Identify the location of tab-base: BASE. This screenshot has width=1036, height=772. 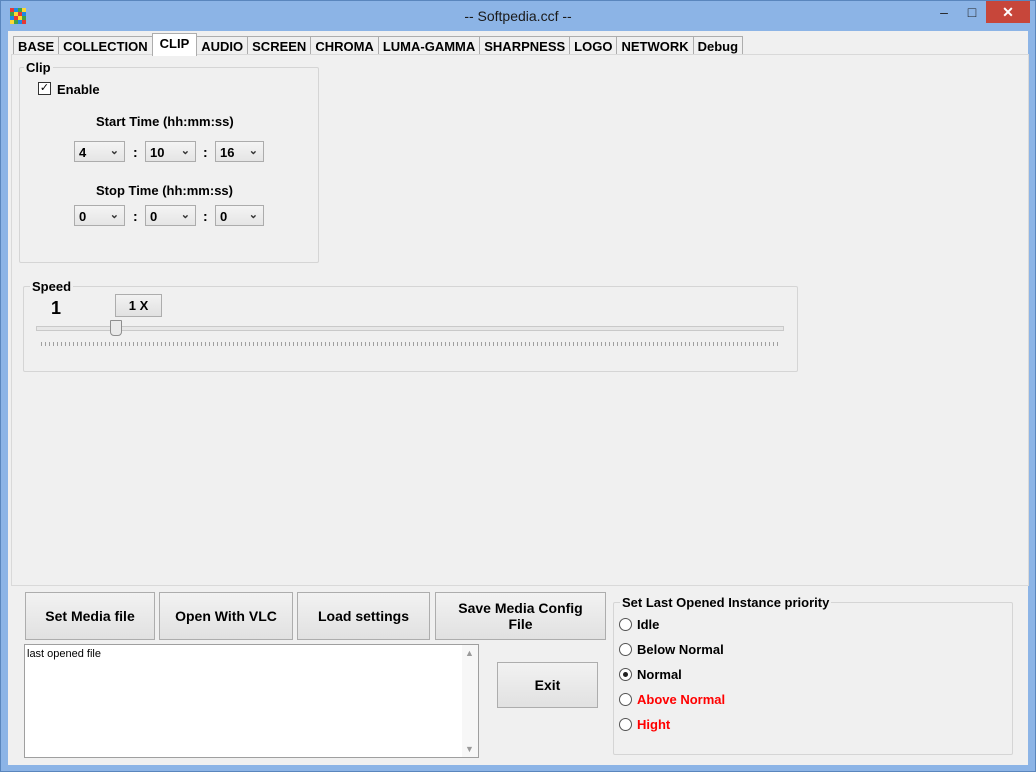
(36, 46).